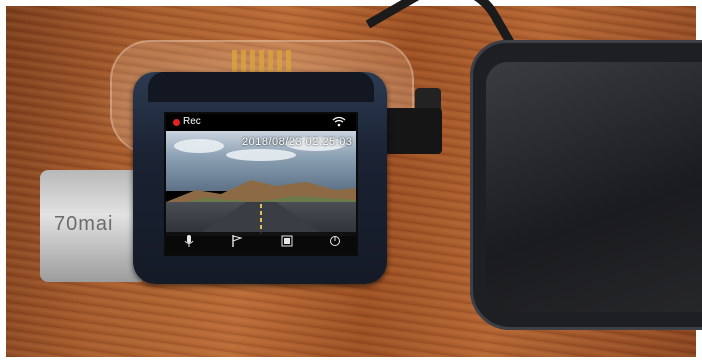 This screenshot has width=702, height=363. Describe the element at coordinates (192, 121) in the screenshot. I see `rec-label: Rec` at that location.